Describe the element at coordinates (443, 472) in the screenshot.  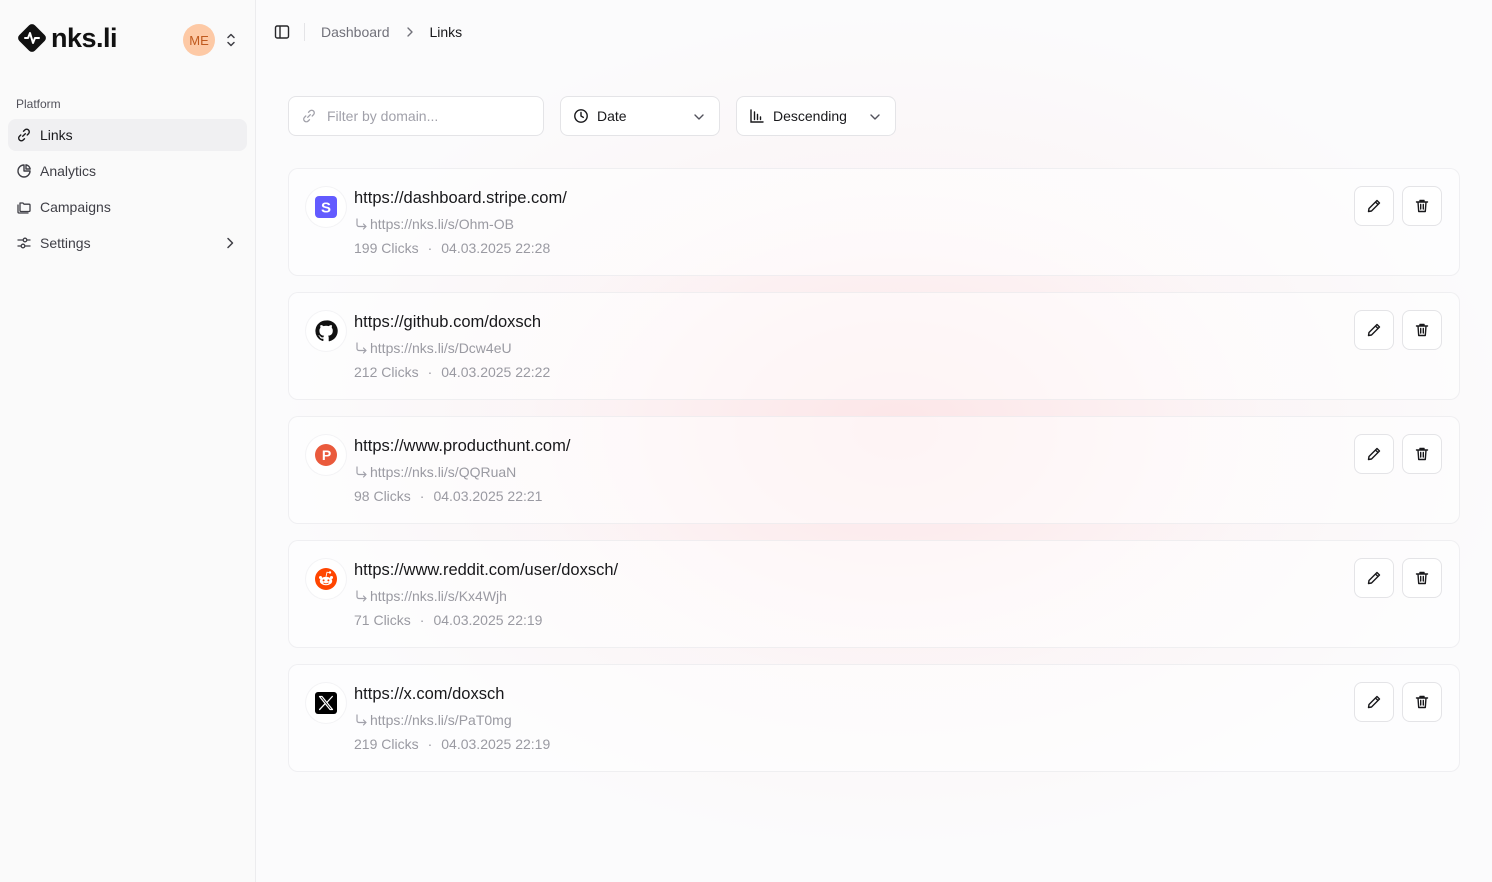
I see `short-link-text: https://nks.li/s/QQRuaN` at that location.